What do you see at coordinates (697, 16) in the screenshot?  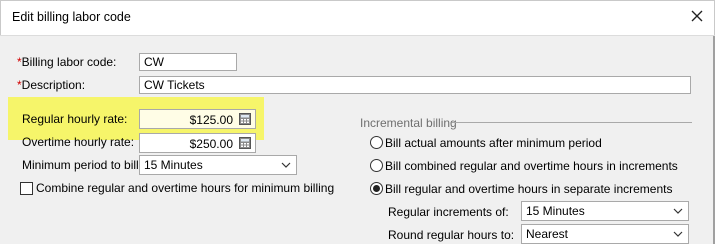 I see `close-icon` at bounding box center [697, 16].